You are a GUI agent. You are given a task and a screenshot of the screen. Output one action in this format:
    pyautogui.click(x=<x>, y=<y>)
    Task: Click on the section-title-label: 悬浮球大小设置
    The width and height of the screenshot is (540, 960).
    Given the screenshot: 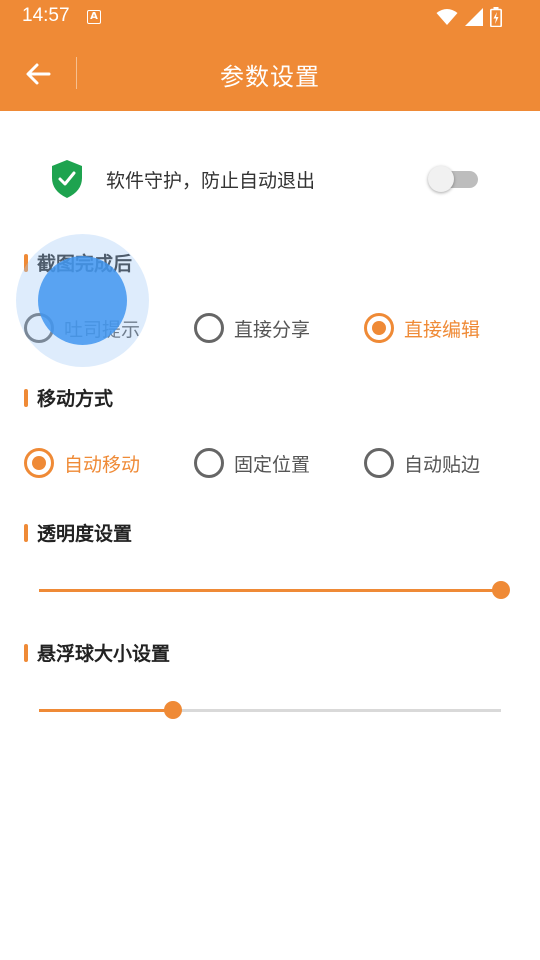 What is the action you would take?
    pyautogui.click(x=104, y=654)
    